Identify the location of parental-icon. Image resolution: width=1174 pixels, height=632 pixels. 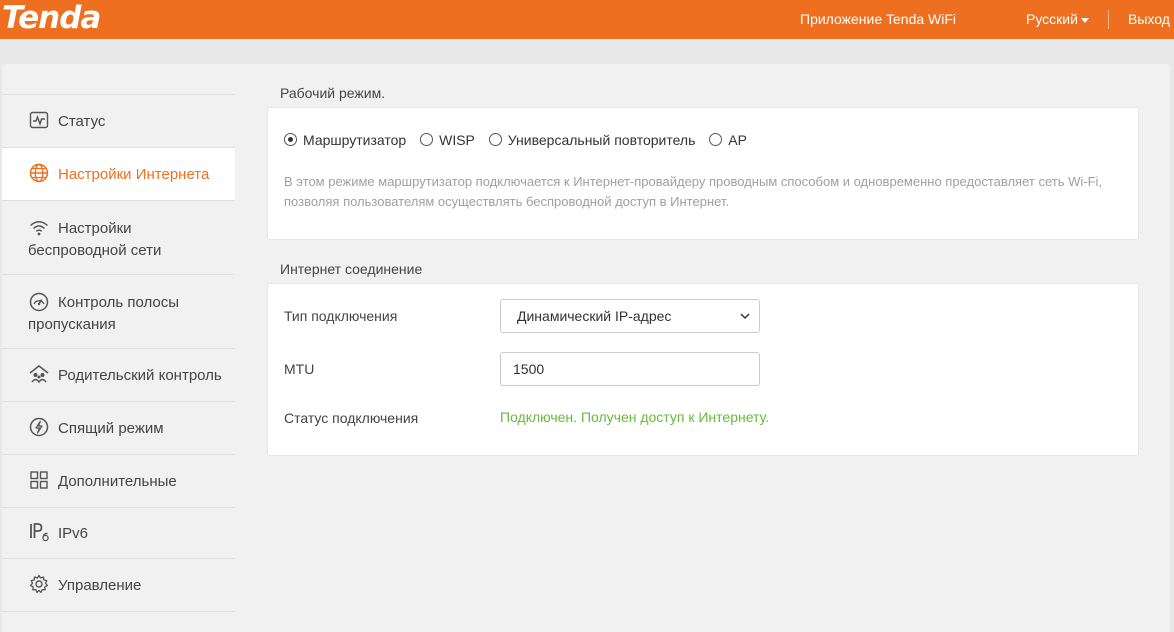
(39, 374).